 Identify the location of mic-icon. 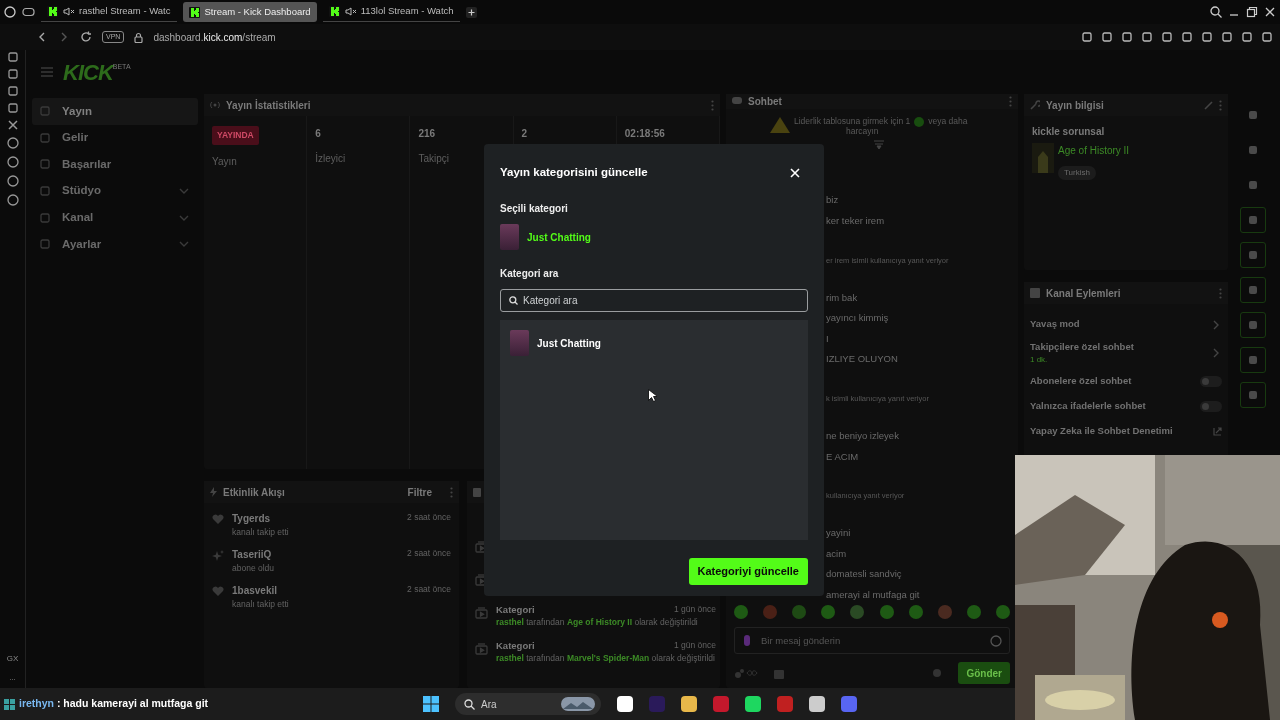
(747, 641).